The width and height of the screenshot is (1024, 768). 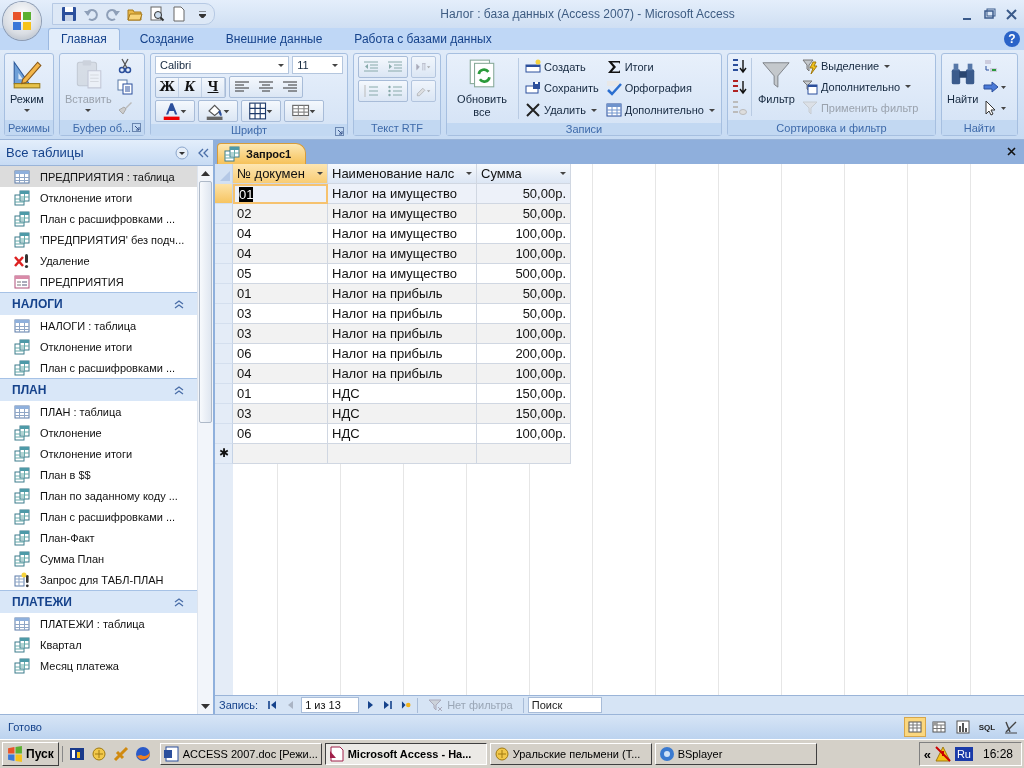 What do you see at coordinates (76, 754) in the screenshot?
I see `chart-icon` at bounding box center [76, 754].